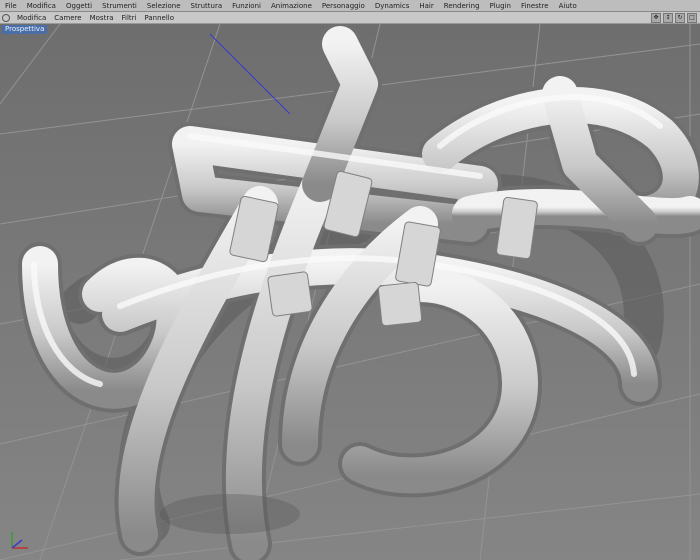 This screenshot has width=700, height=560. What do you see at coordinates (291, 6) in the screenshot?
I see `menu-animazione: Animazione` at bounding box center [291, 6].